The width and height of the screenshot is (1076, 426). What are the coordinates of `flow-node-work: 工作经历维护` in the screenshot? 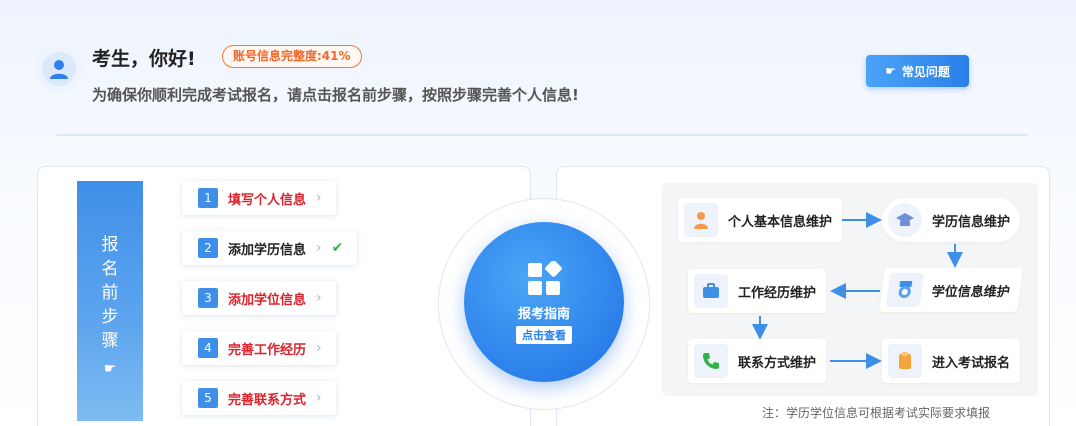 It's located at (757, 291).